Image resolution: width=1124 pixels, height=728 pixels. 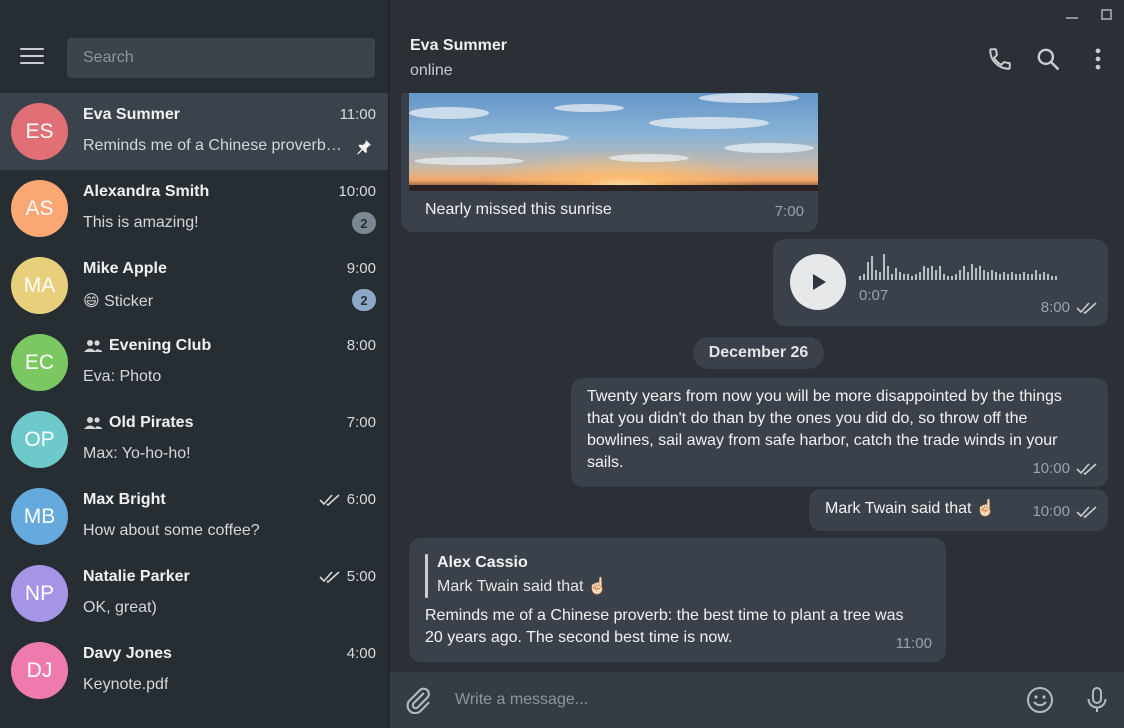 What do you see at coordinates (127, 653) in the screenshot?
I see `chat-name: Davy Jones` at bounding box center [127, 653].